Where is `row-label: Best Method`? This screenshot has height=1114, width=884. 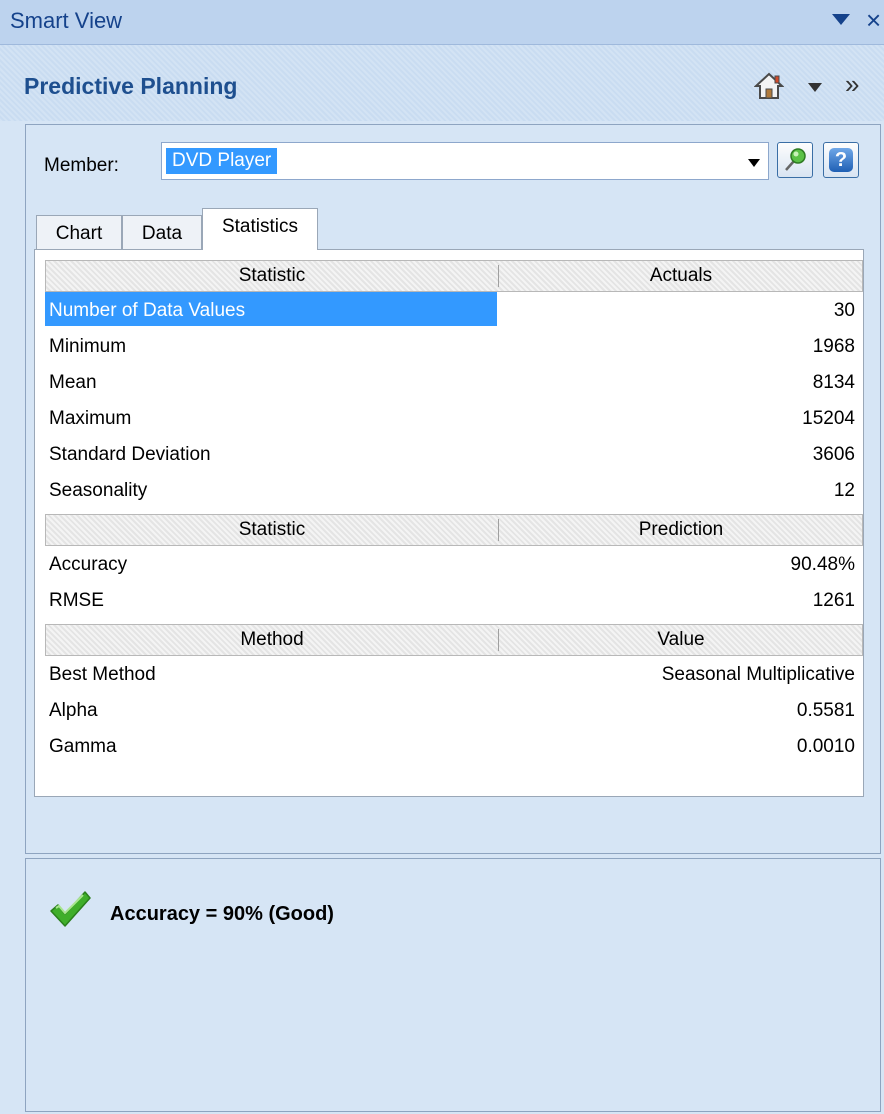
row-label: Best Method is located at coordinates (102, 674).